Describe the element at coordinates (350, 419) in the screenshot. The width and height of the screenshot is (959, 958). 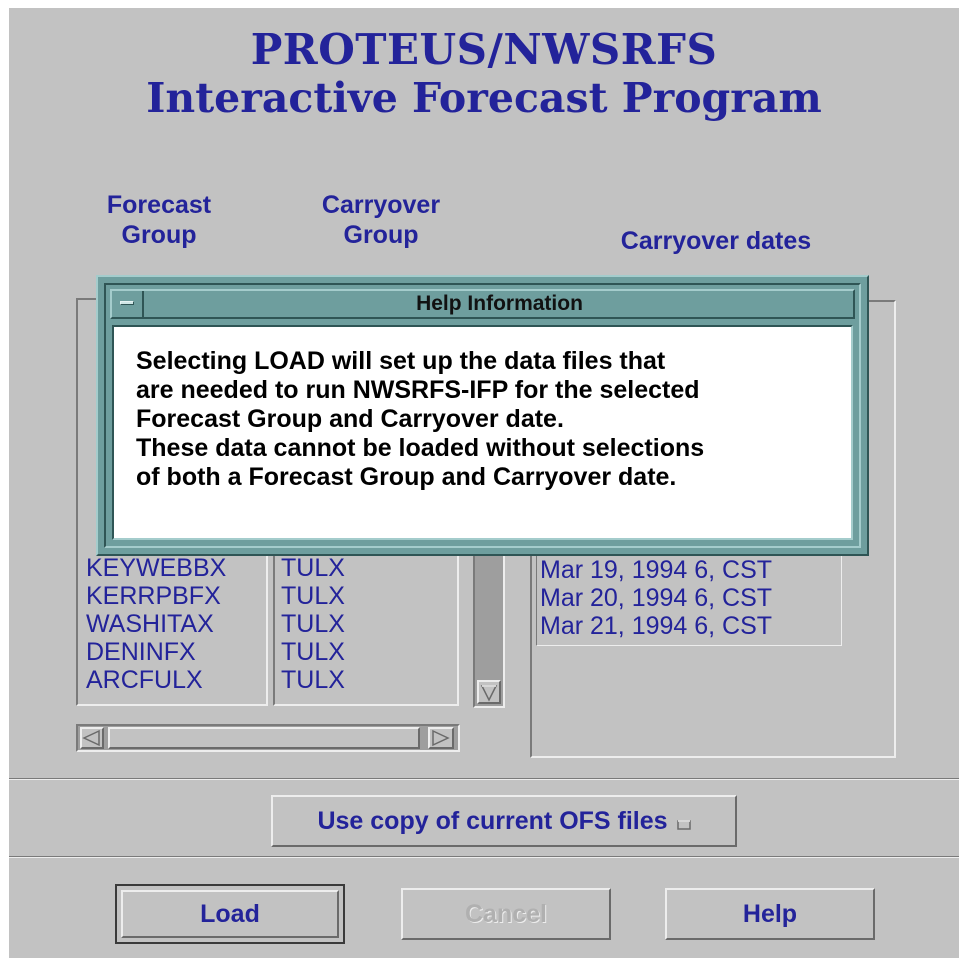
I see `help-text-line: Forecast Group and Carryover date.` at that location.